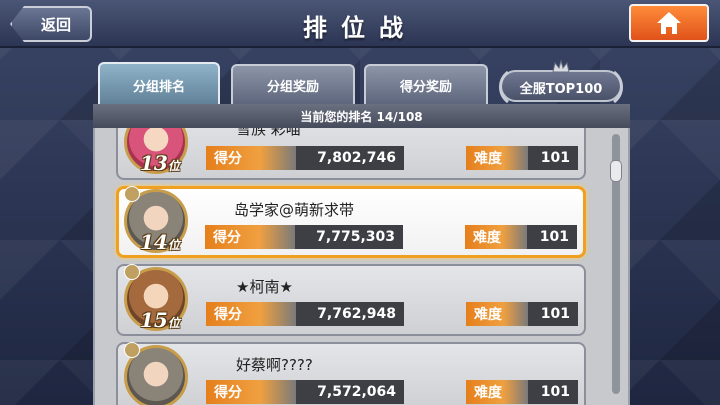  Describe the element at coordinates (160, 320) in the screenshot. I see `rank-number: 15位` at that location.